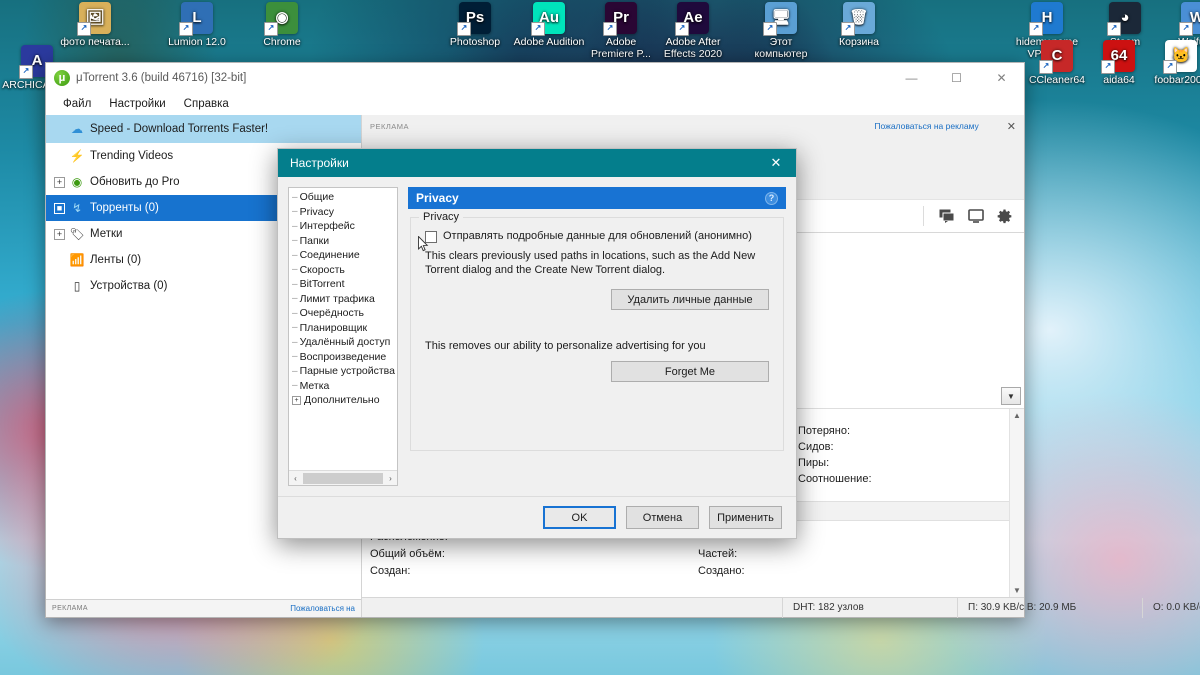  What do you see at coordinates (332, 313) in the screenshot?
I see `tree-item-label: Очерёдность` at bounding box center [332, 313].